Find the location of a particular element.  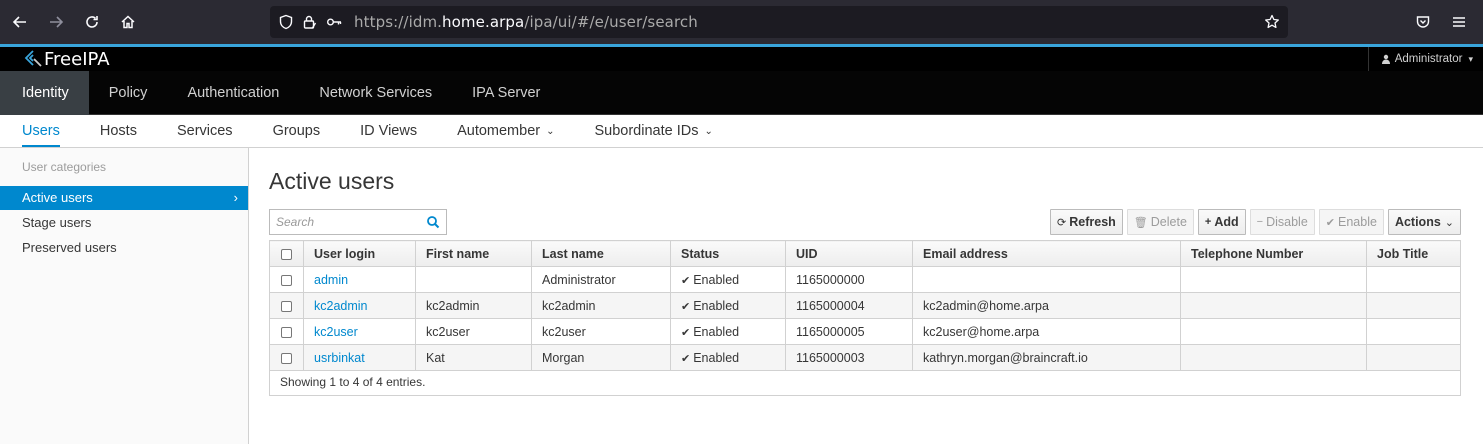

nav-ipa-server: IPA Server is located at coordinates (506, 93).